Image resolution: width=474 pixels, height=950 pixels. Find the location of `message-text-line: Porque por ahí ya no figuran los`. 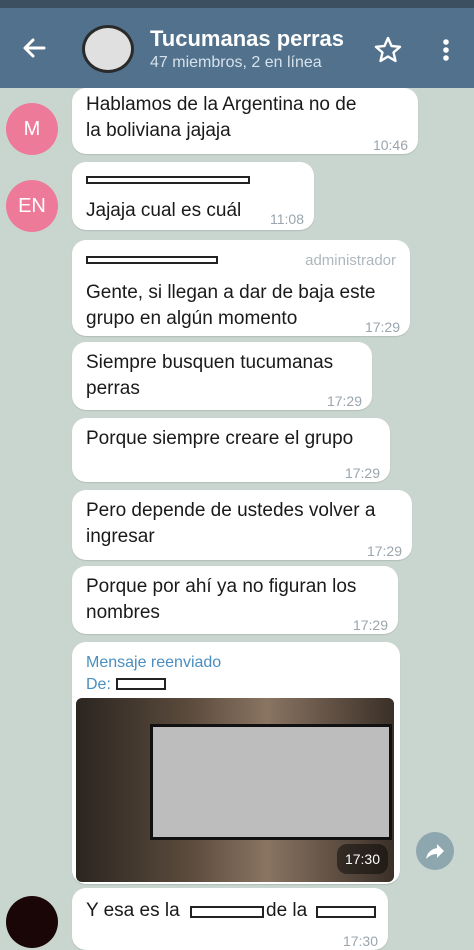

message-text-line: Porque por ahí ya no figuran los is located at coordinates (221, 586).